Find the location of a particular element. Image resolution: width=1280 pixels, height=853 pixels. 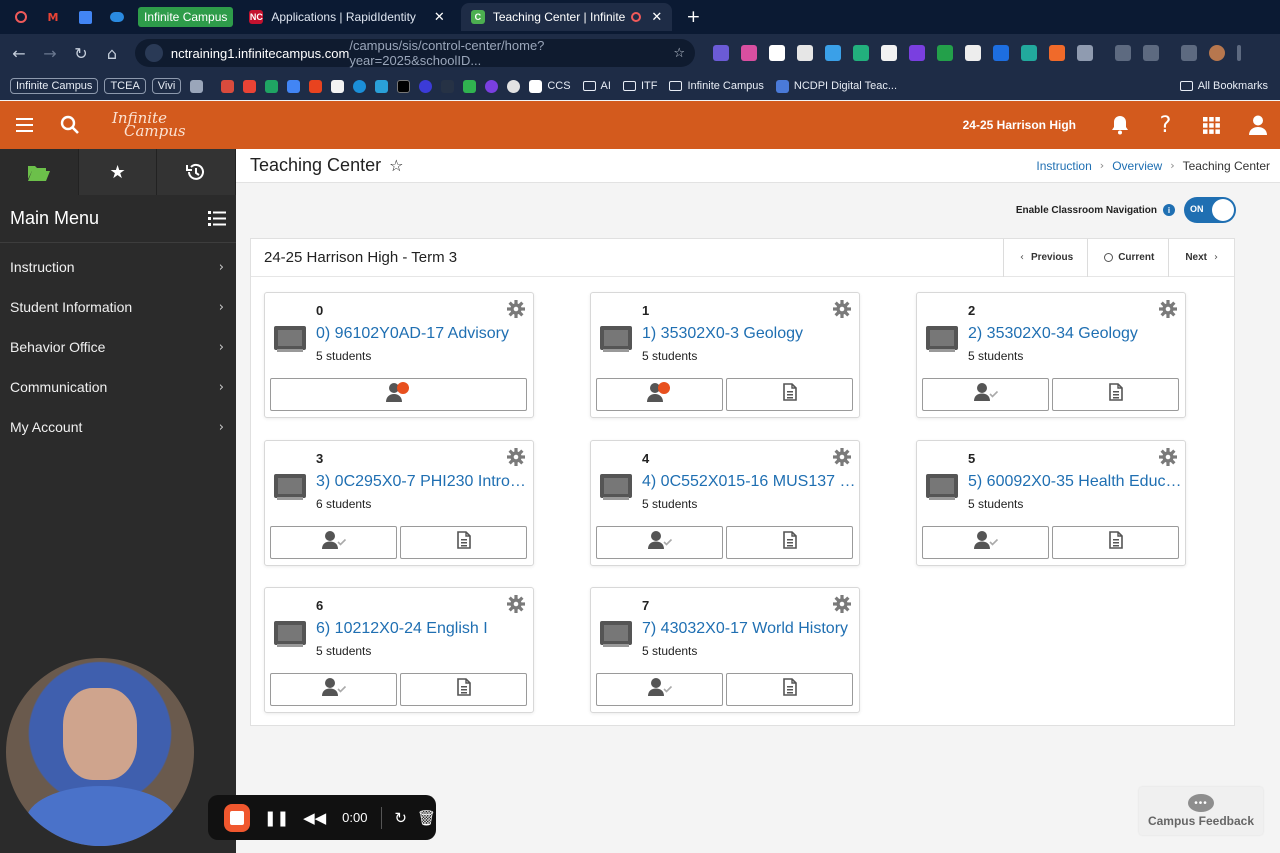

section-name-link: 0) 96102Y0AD-17 Advisory is located at coordinates (423, 334).